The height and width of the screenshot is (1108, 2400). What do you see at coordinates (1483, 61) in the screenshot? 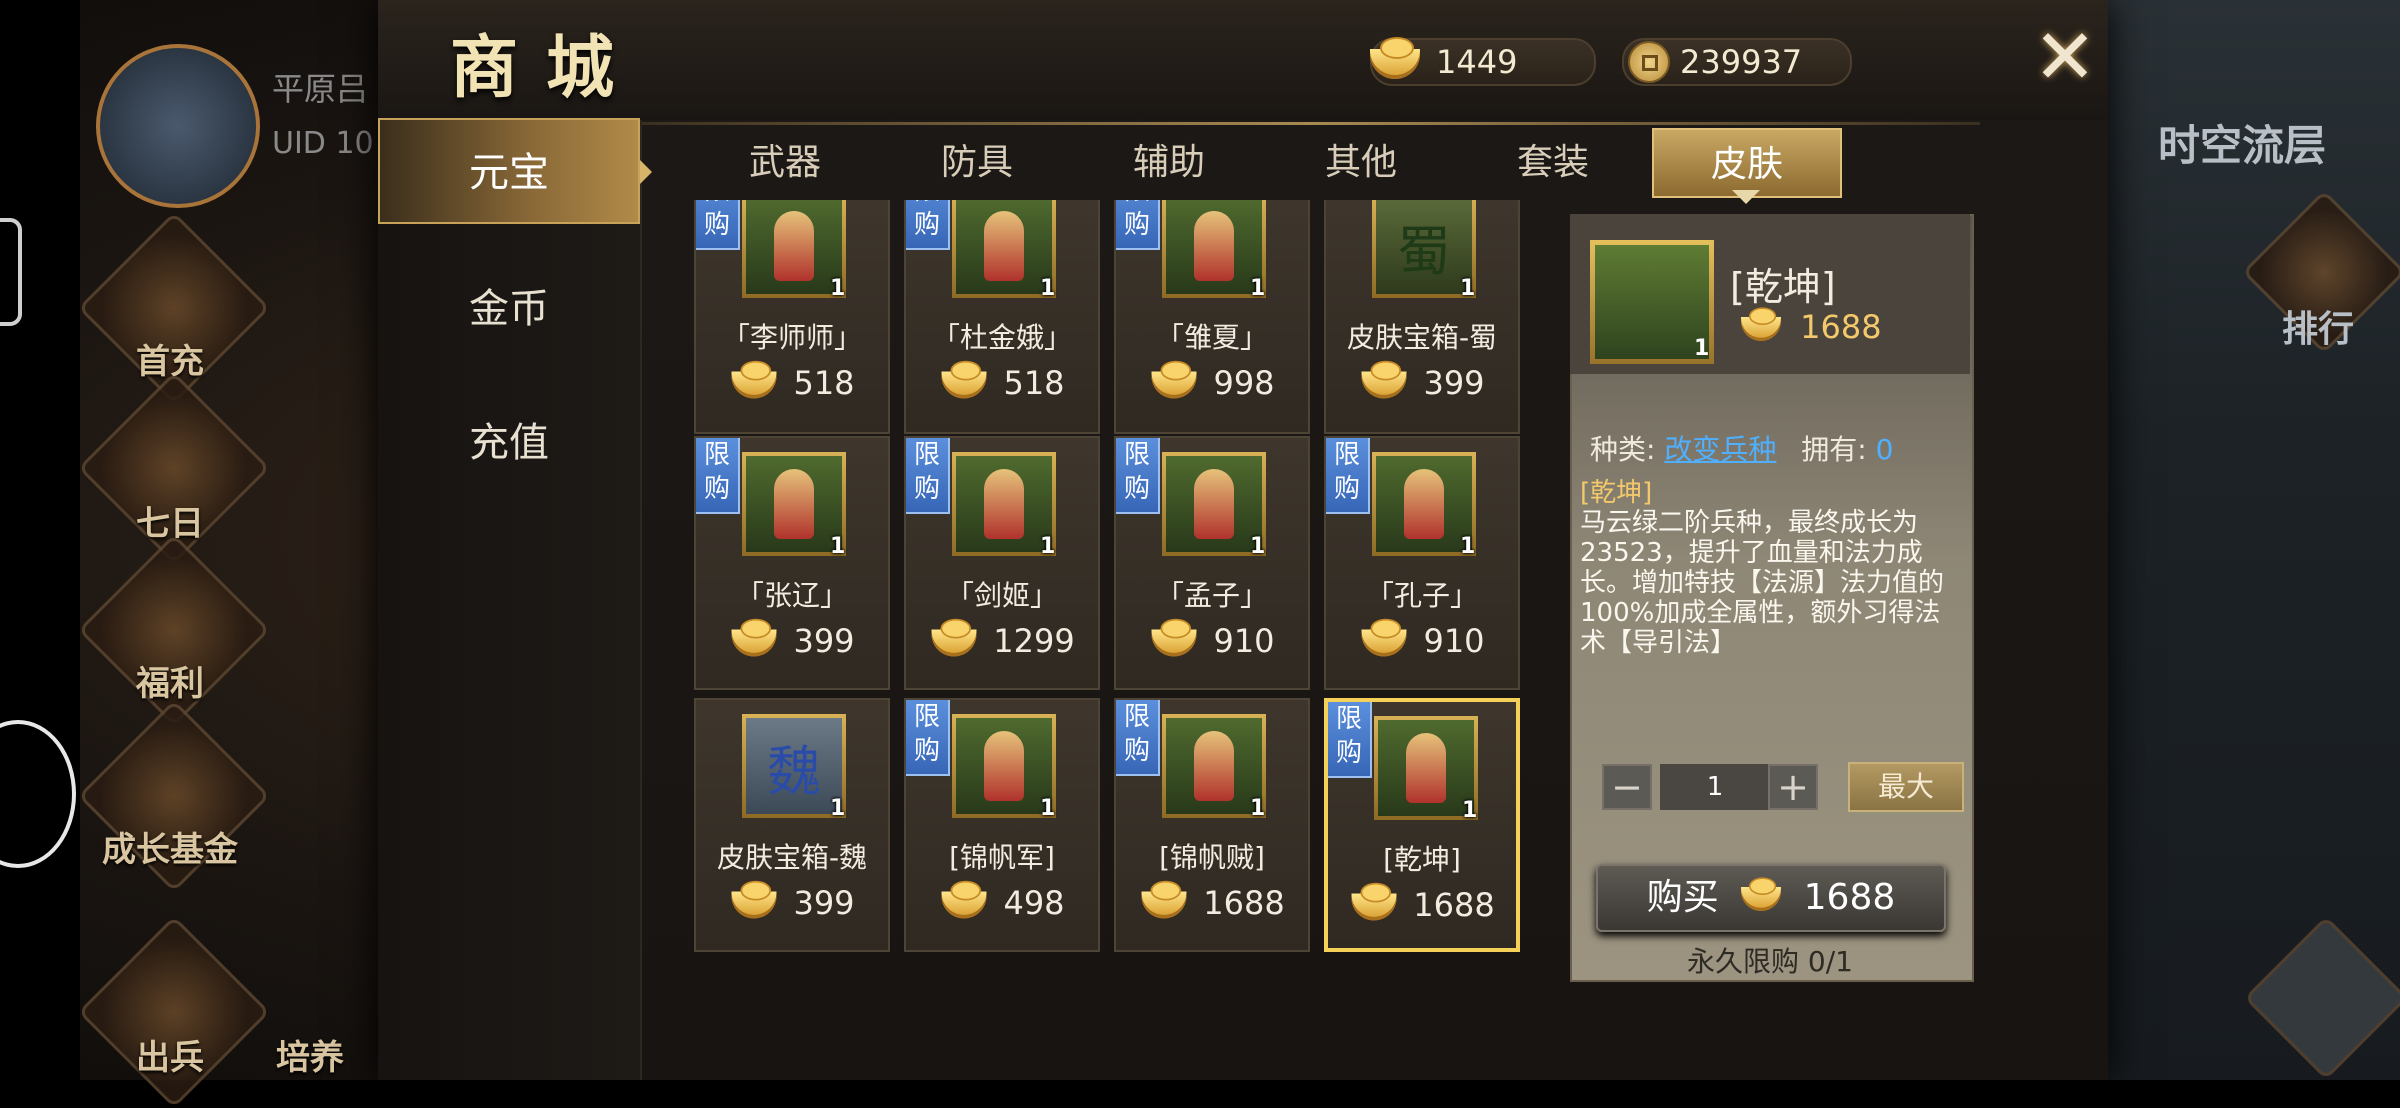
I see `ingot-balance: 1449` at bounding box center [1483, 61].